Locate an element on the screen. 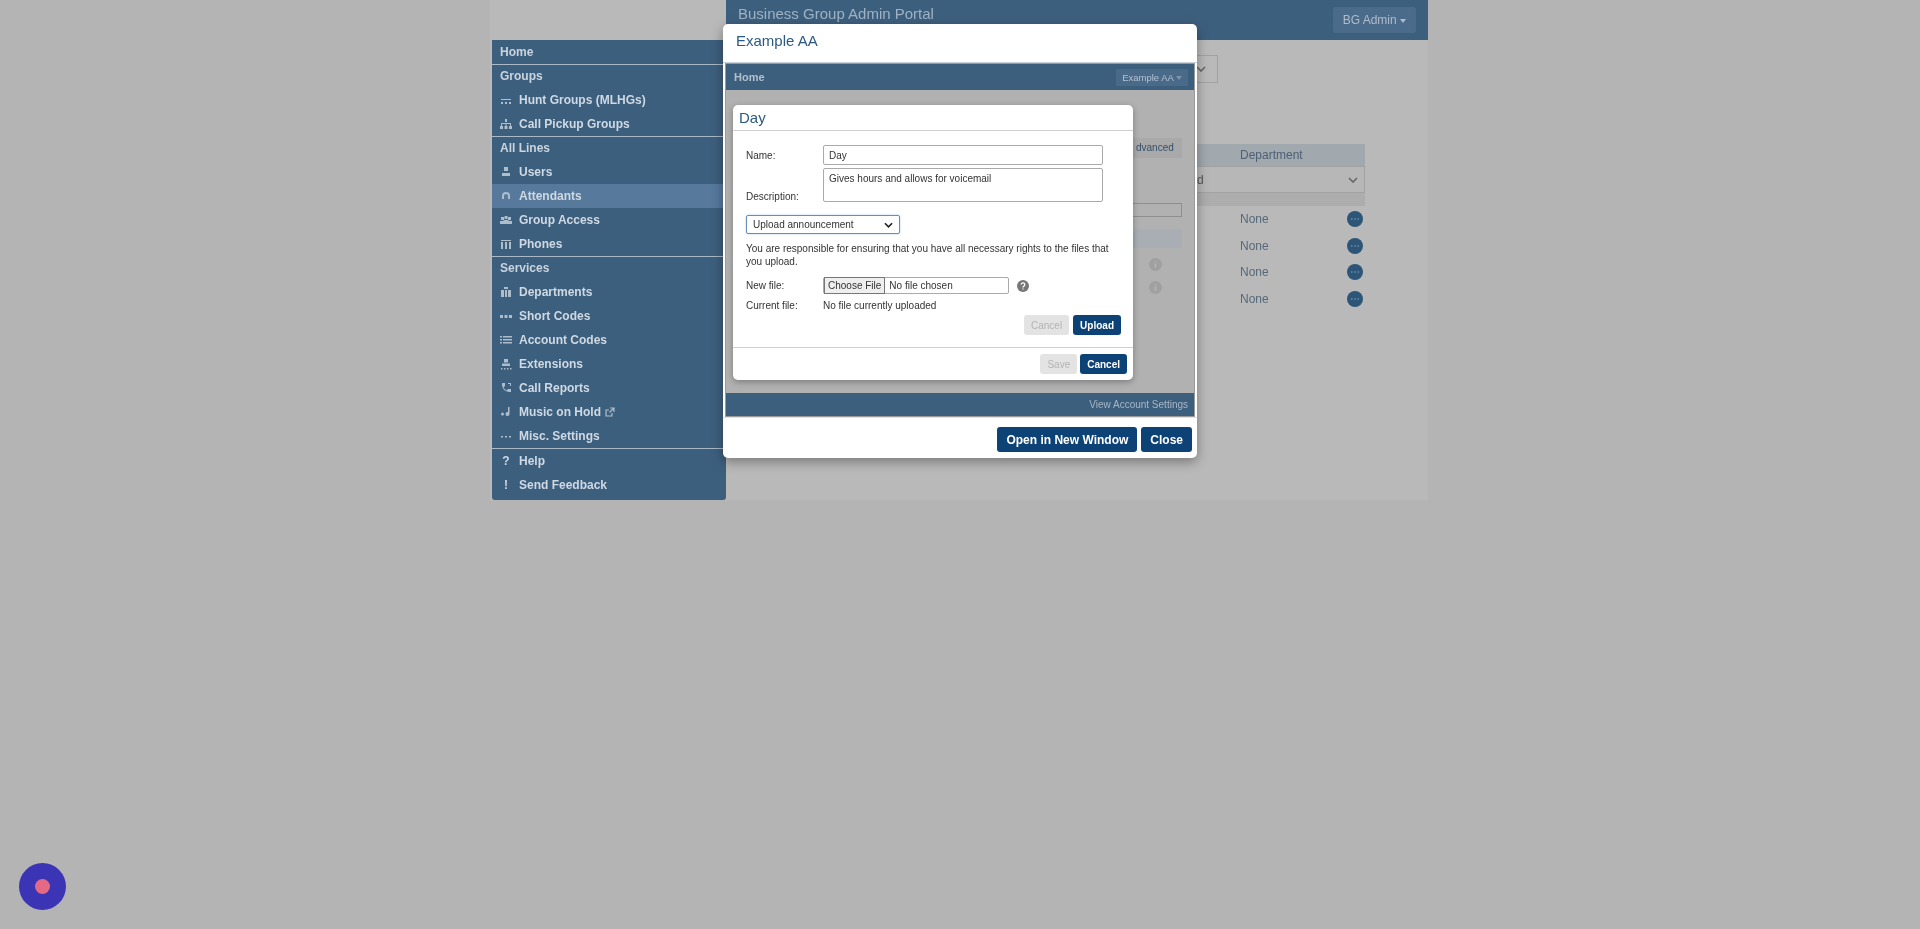  help-icon is located at coordinates (1023, 285).